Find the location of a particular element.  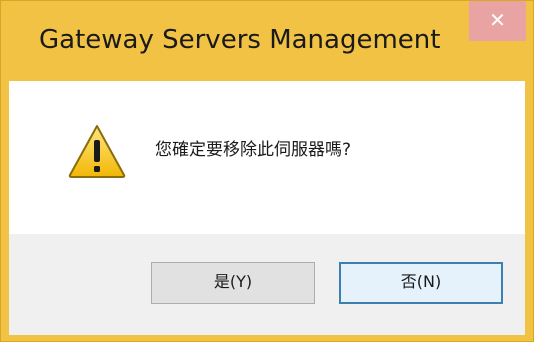

yes-button: 是(Y) is located at coordinates (233, 283).